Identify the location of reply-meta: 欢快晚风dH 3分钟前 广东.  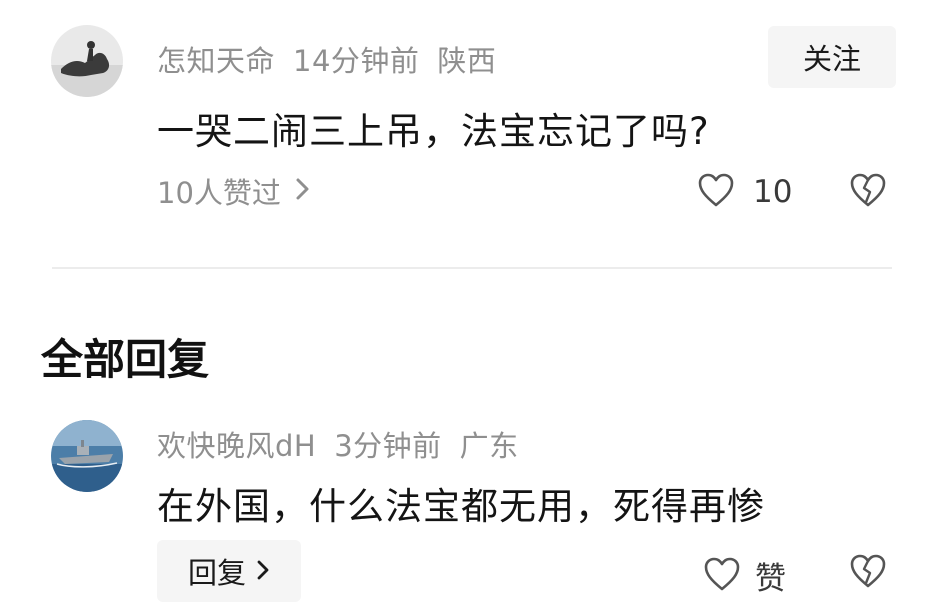
(347, 444).